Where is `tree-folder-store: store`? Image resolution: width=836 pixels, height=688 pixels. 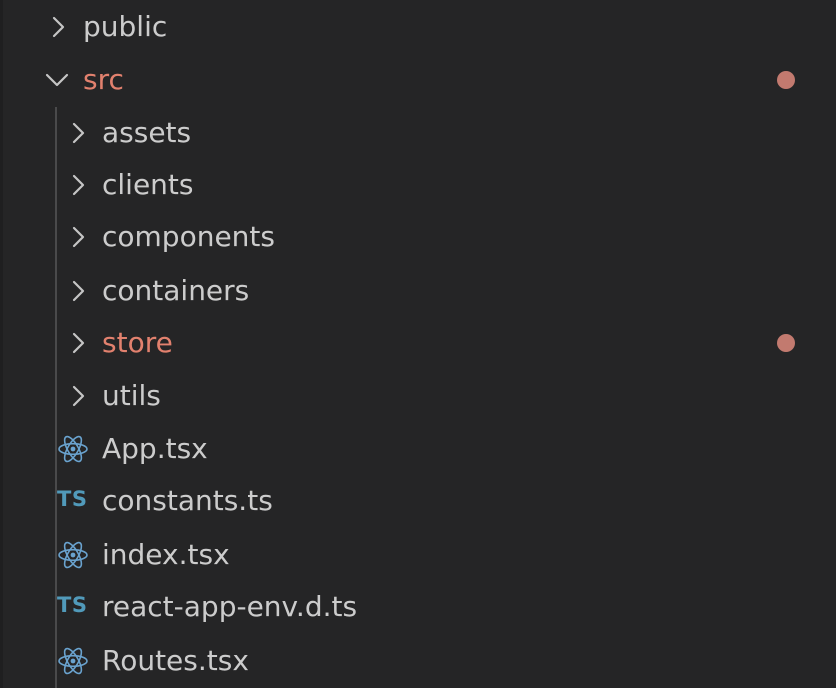
tree-folder-store: store is located at coordinates (418, 343).